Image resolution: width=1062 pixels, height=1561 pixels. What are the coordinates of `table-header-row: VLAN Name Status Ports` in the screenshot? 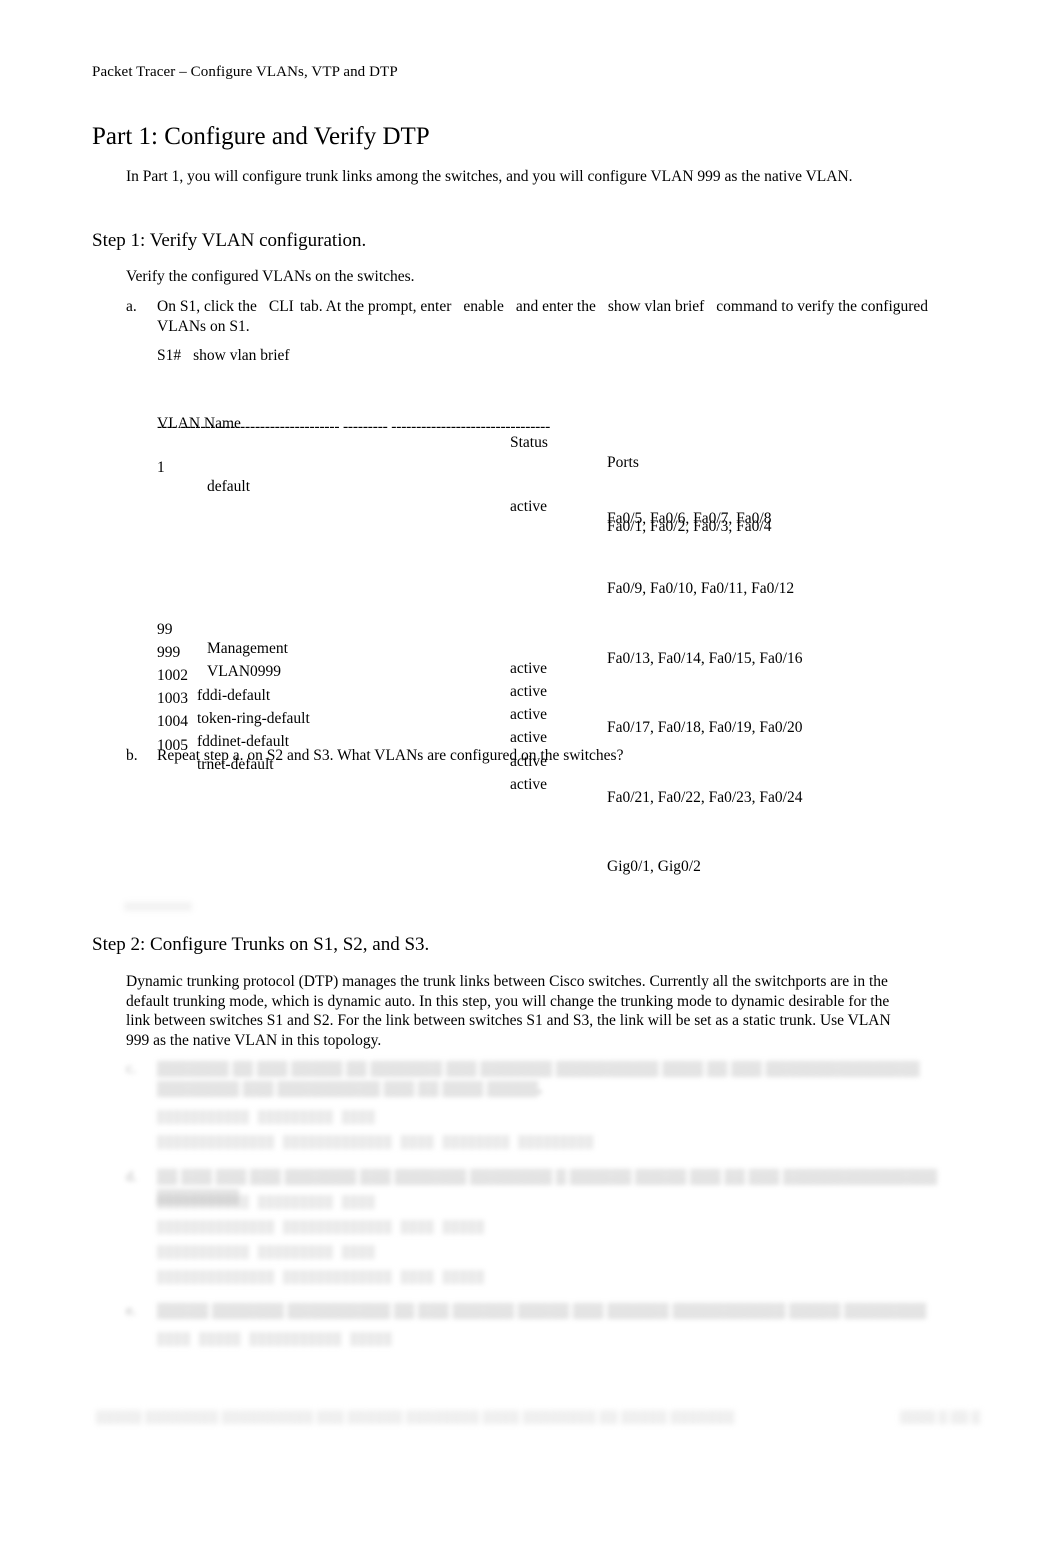 It's located at (398, 432).